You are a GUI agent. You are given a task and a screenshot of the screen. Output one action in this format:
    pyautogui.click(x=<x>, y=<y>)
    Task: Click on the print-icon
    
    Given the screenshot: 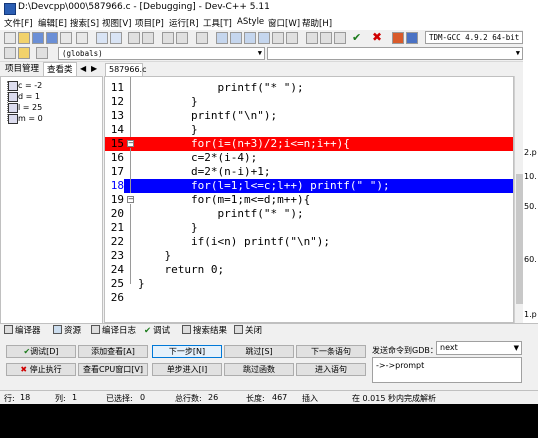 What is the action you would take?
    pyautogui.click(x=82, y=38)
    